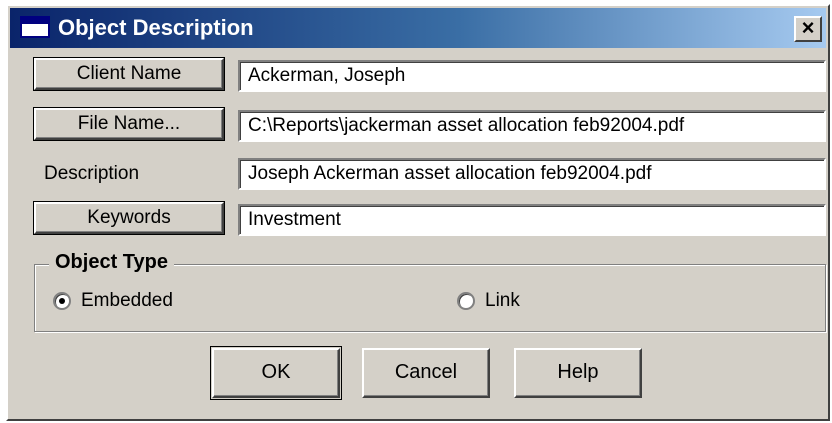 The height and width of the screenshot is (423, 832). Describe the element at coordinates (418, 28) in the screenshot. I see `title-bar: Object Description ×` at that location.